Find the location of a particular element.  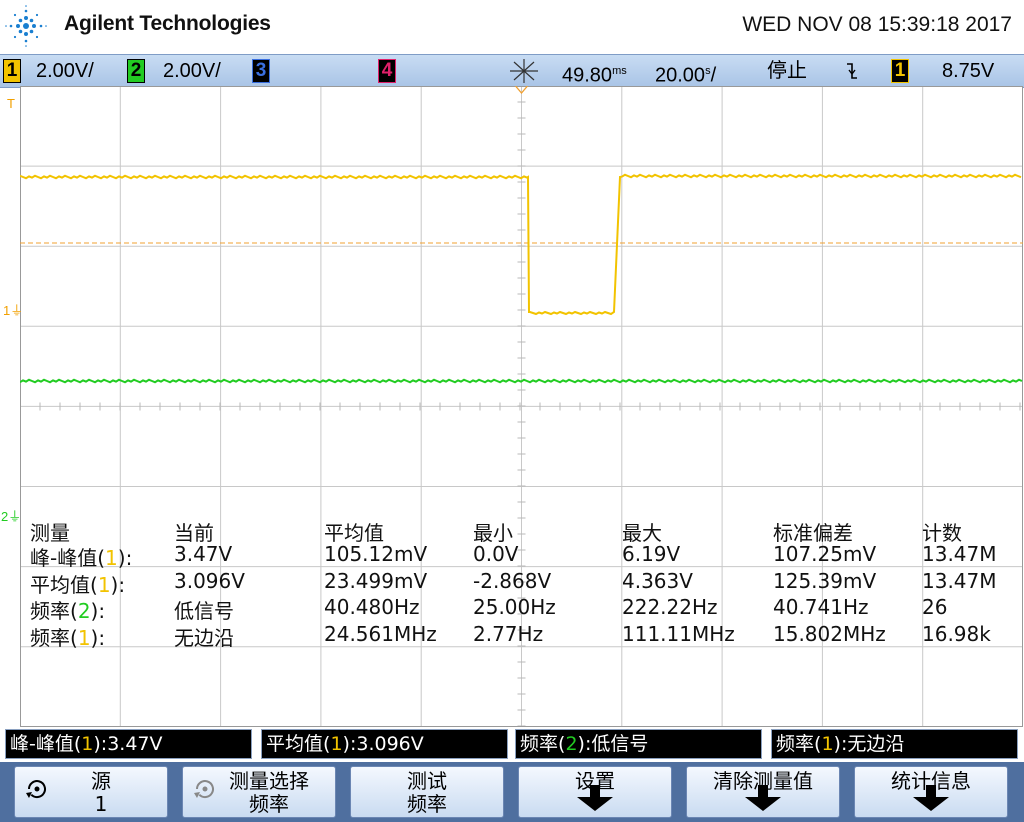

measurement-mean: 24.561MHz is located at coordinates (380, 633).